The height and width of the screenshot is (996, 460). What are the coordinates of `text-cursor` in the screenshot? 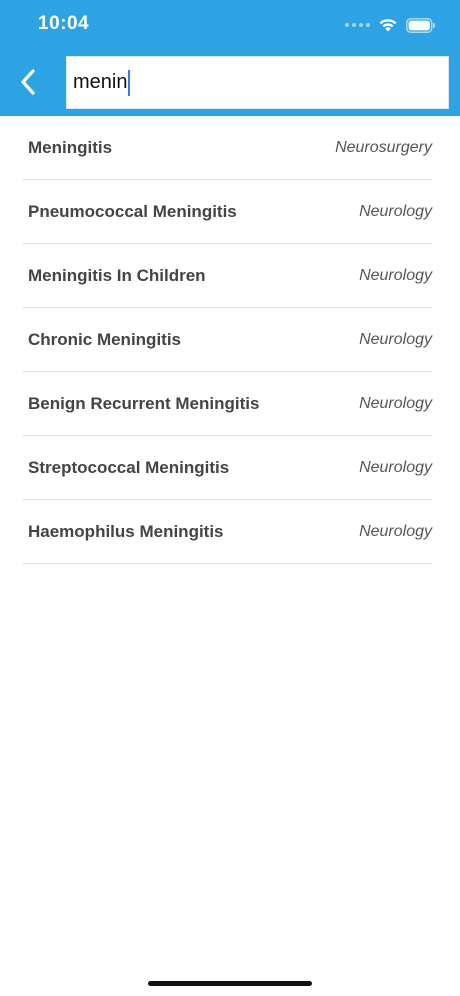 It's located at (129, 82).